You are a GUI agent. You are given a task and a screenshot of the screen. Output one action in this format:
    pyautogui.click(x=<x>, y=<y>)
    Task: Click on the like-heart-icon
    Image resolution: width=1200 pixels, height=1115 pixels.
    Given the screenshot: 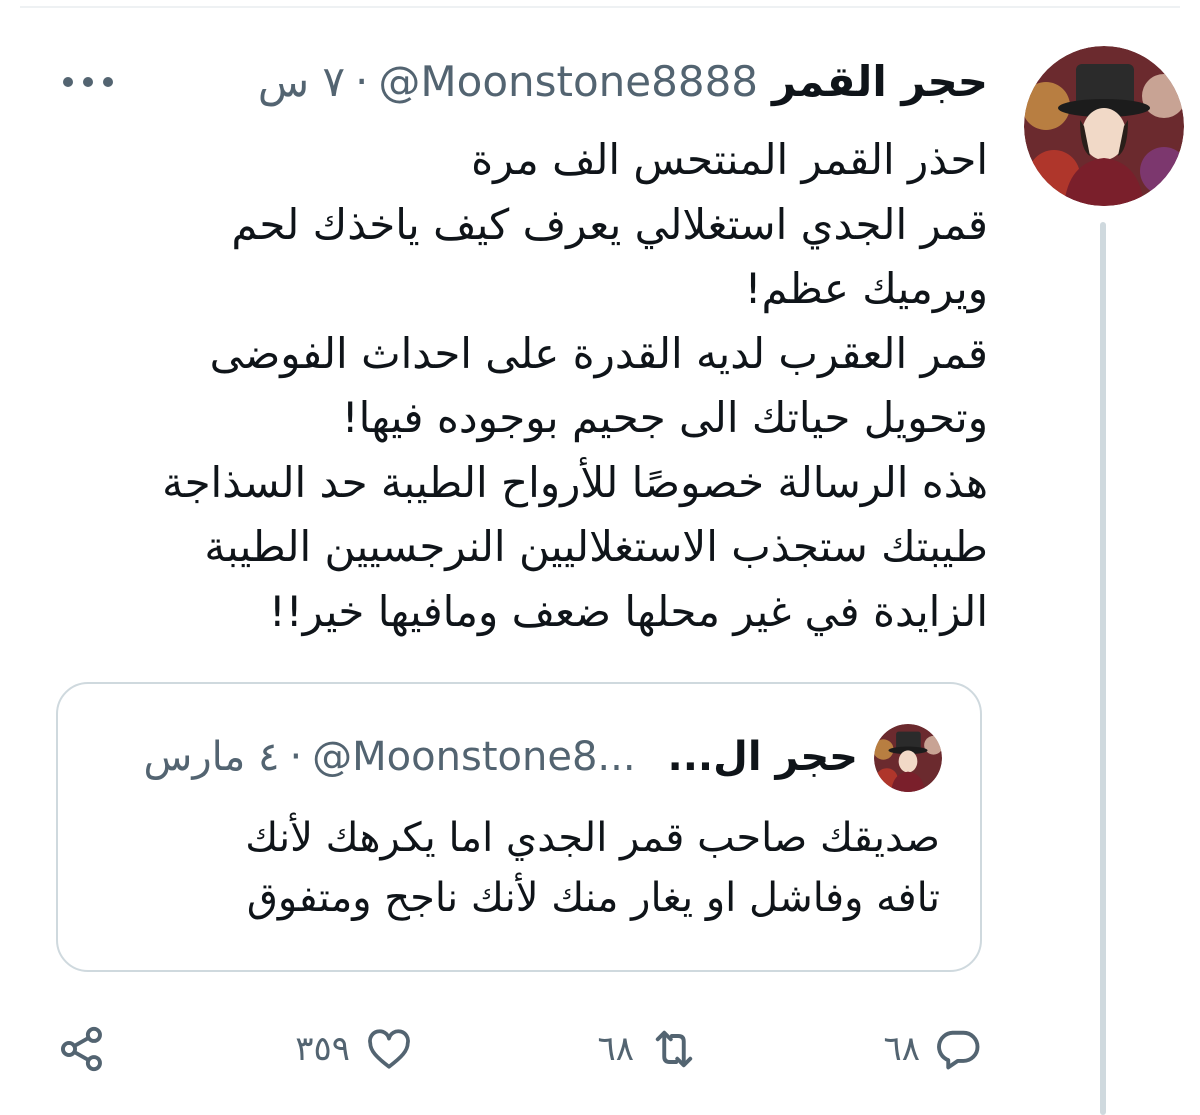 What is the action you would take?
    pyautogui.click(x=389, y=1049)
    